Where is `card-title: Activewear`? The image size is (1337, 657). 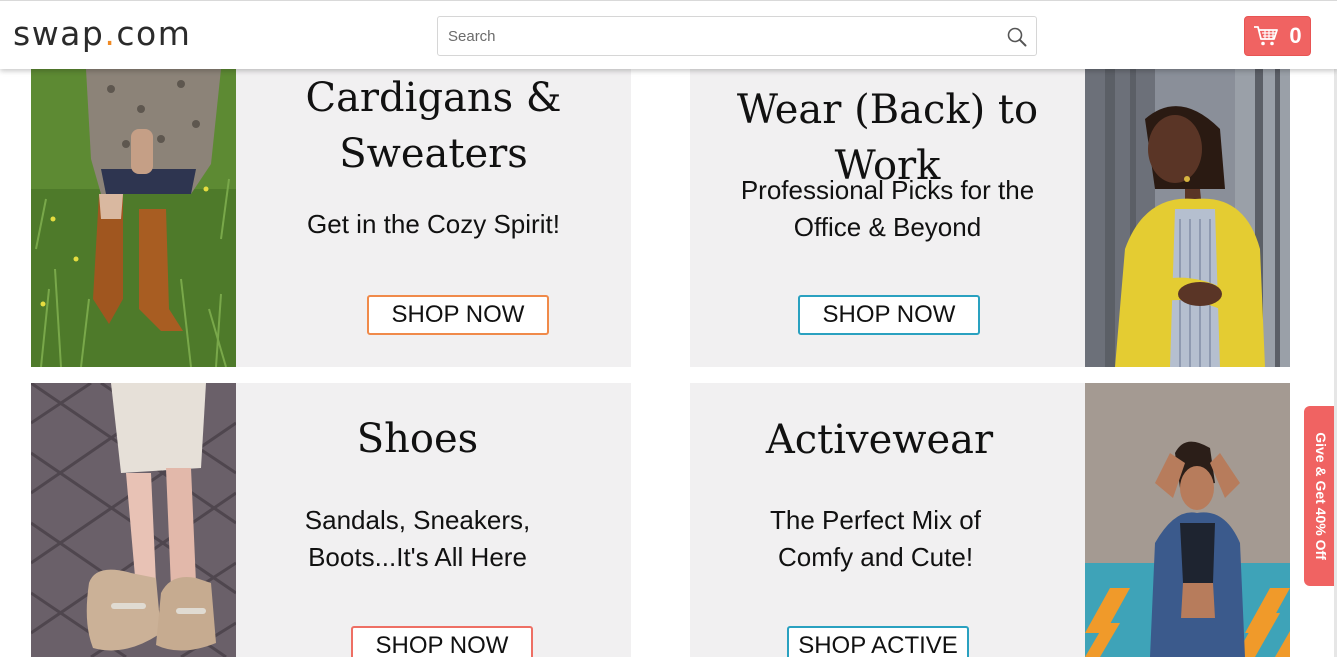
card-title: Activewear is located at coordinates (879, 440).